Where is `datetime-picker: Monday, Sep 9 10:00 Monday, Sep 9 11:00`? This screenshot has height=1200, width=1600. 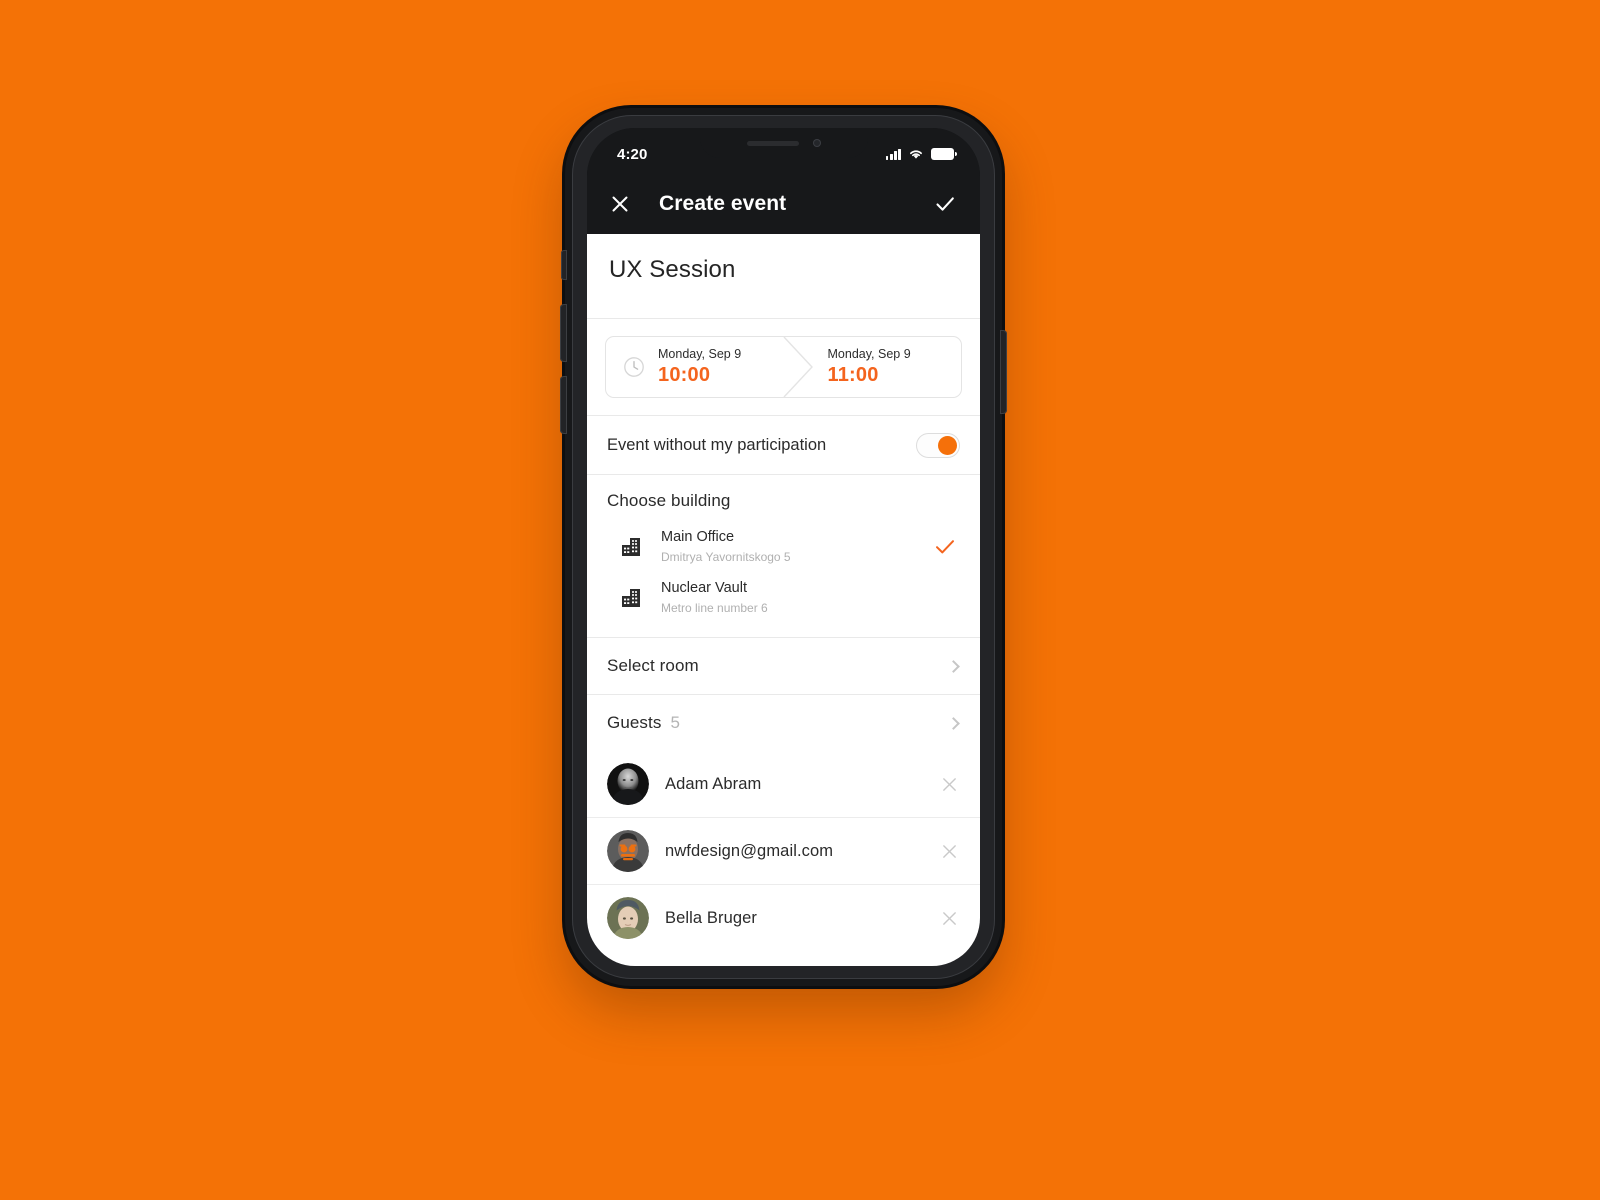 datetime-picker: Monday, Sep 9 10:00 Monday, Sep 9 11:00 is located at coordinates (783, 367).